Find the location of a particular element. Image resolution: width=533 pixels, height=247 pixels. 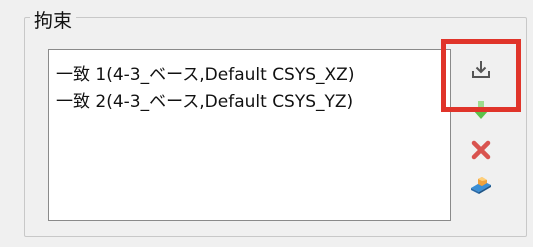

assembly-button is located at coordinates (481, 184).